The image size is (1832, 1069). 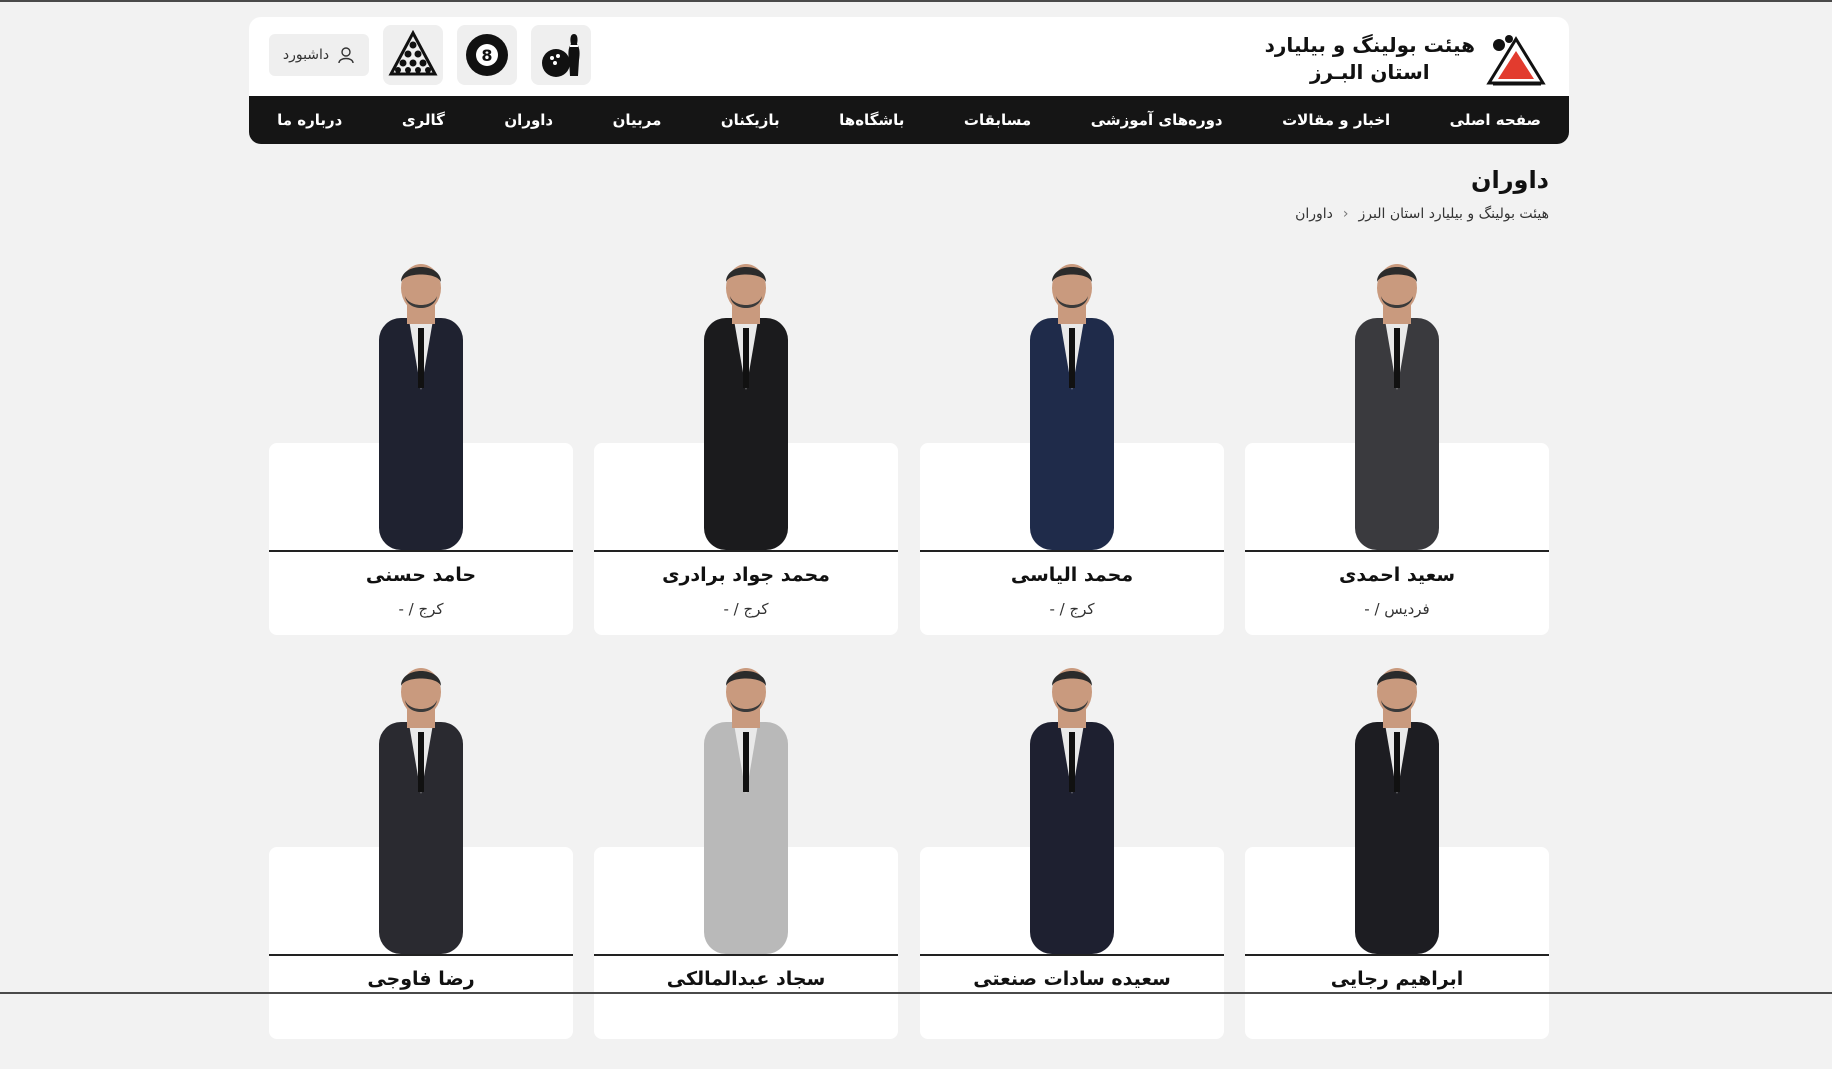 What do you see at coordinates (1369, 45) in the screenshot?
I see `logo-title: هیئت بولینگ و بیلیارد` at bounding box center [1369, 45].